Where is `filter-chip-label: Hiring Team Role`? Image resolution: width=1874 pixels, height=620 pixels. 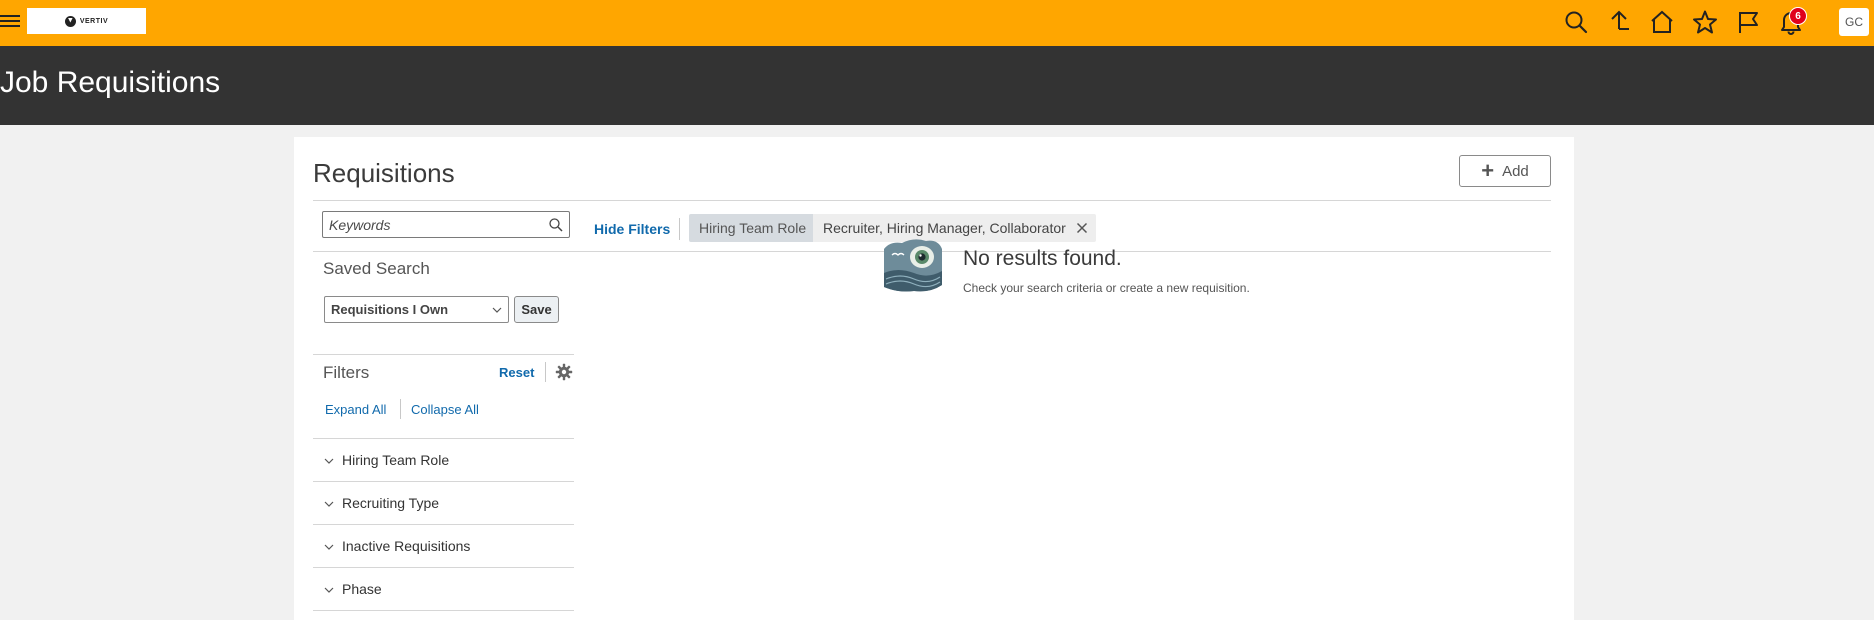
filter-chip-label: Hiring Team Role is located at coordinates (753, 228).